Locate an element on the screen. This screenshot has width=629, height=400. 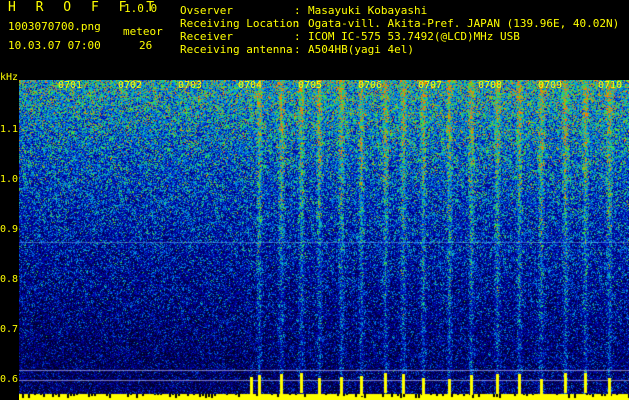
info-key: Ovserver is located at coordinates (206, 10).